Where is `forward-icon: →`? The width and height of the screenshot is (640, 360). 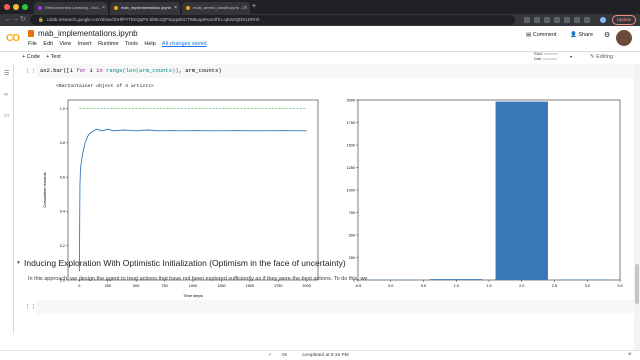 forward-icon: → is located at coordinates (15, 20).